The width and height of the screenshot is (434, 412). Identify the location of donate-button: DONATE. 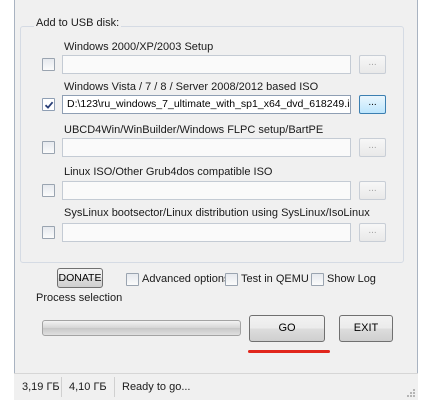
(80, 278).